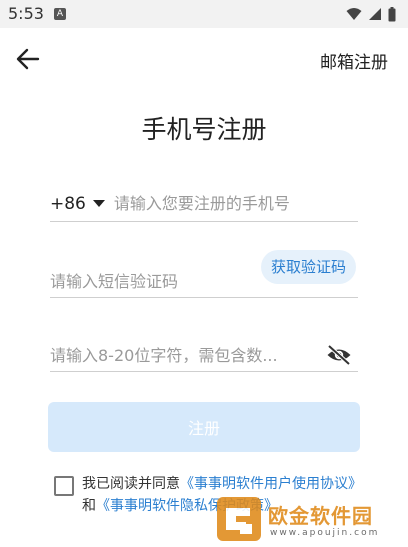 This screenshot has width=408, height=547. What do you see at coordinates (320, 516) in the screenshot?
I see `watermark-title: 欧金软件园` at bounding box center [320, 516].